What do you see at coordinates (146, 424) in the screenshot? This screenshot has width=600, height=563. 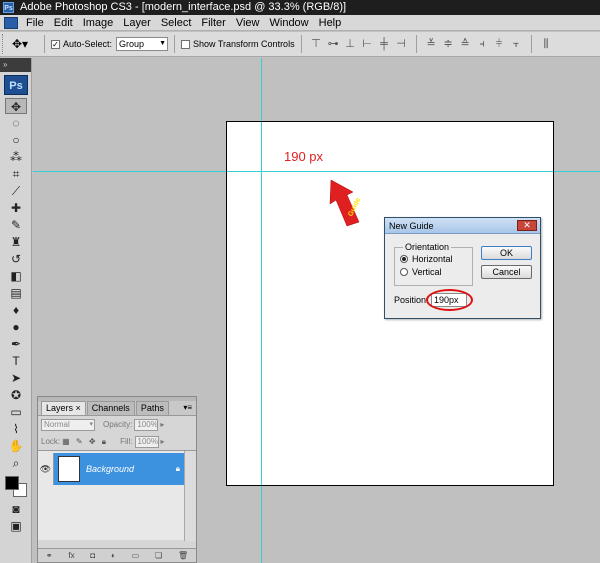 I see `opacity-input: 100%` at bounding box center [146, 424].